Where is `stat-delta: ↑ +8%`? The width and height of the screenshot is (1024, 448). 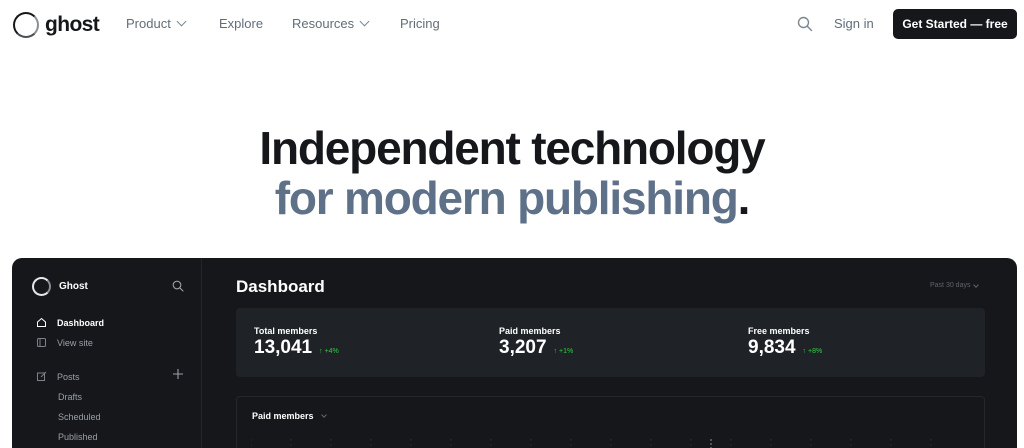
stat-delta: ↑ +8% is located at coordinates (812, 351).